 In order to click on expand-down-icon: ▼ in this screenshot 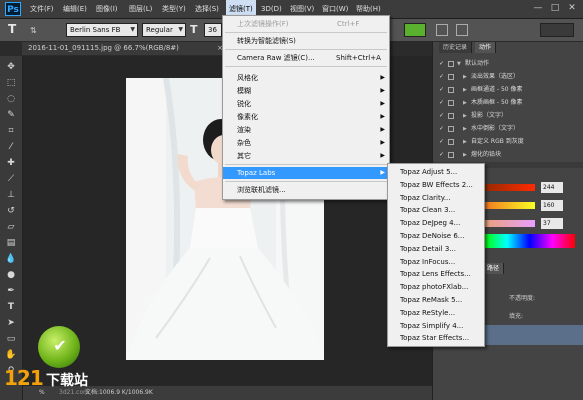, I will do `click(461, 64)`.